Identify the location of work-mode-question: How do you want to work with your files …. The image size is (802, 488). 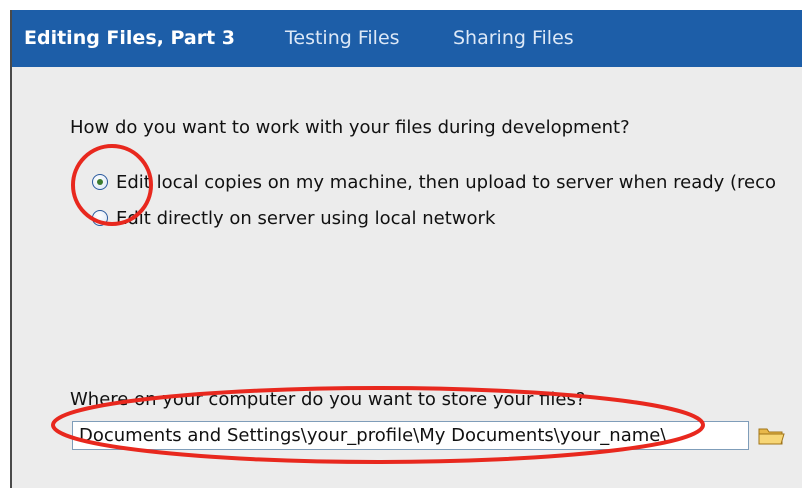
(350, 127).